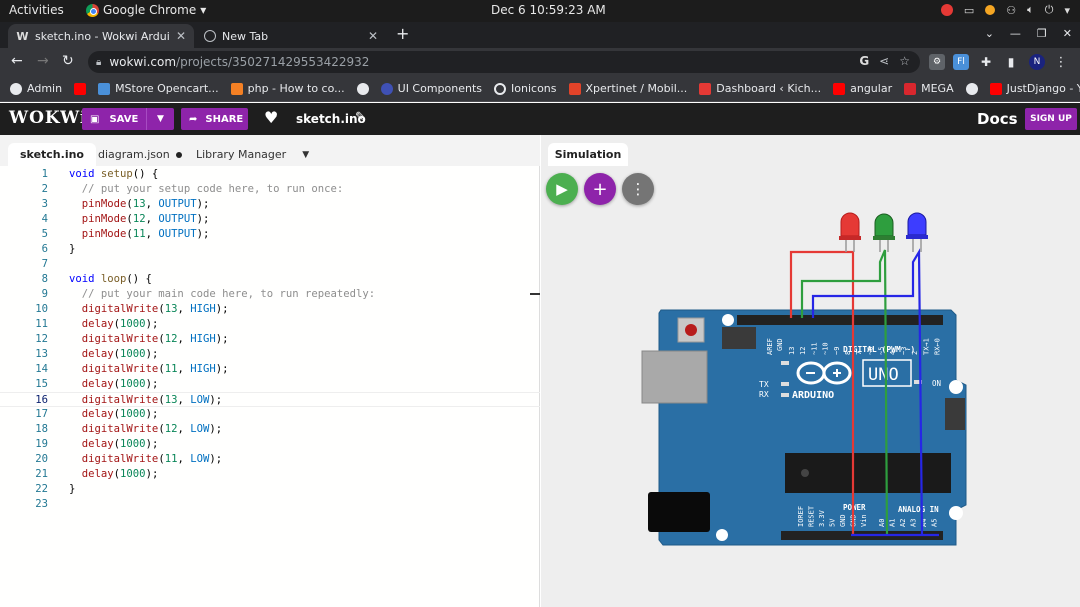 Image resolution: width=1080 pixels, height=607 pixels. I want to click on kebab-menu-icon: ⋮, so click(1061, 62).